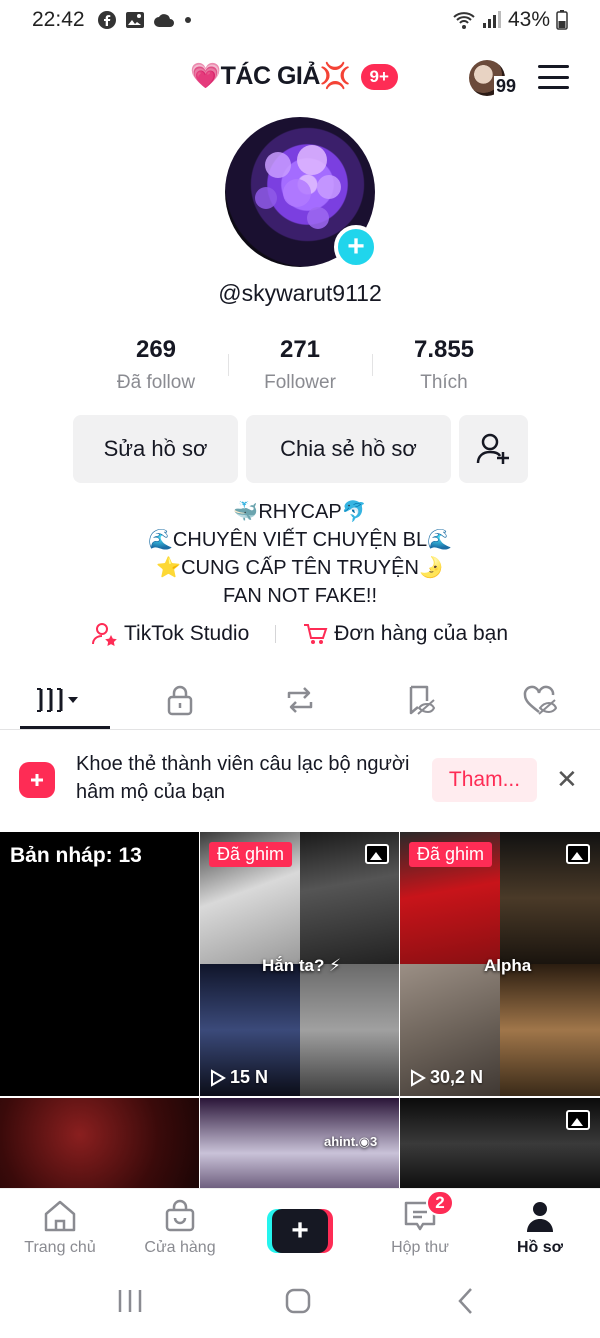 This screenshot has width=600, height=1338. I want to click on bookmark-hidden-icon, so click(422, 700).